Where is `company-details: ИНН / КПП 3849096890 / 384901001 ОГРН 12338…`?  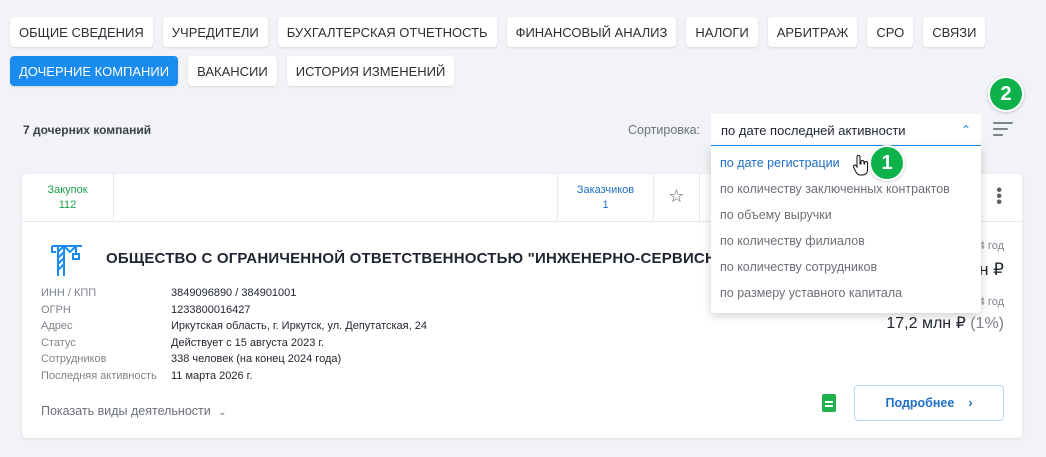
company-details: ИНН / КПП 3849096890 / 384901001 ОГРН 12338… is located at coordinates (234, 334).